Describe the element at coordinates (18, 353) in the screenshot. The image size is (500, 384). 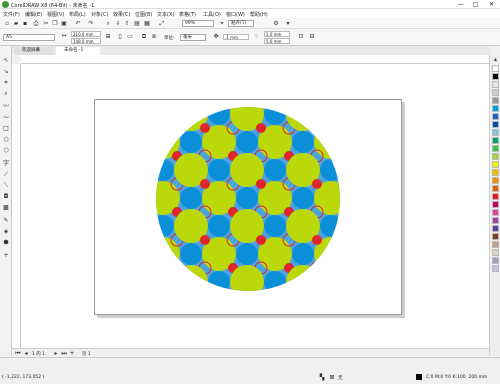
I see `first-page-icon: ⏮` at that location.